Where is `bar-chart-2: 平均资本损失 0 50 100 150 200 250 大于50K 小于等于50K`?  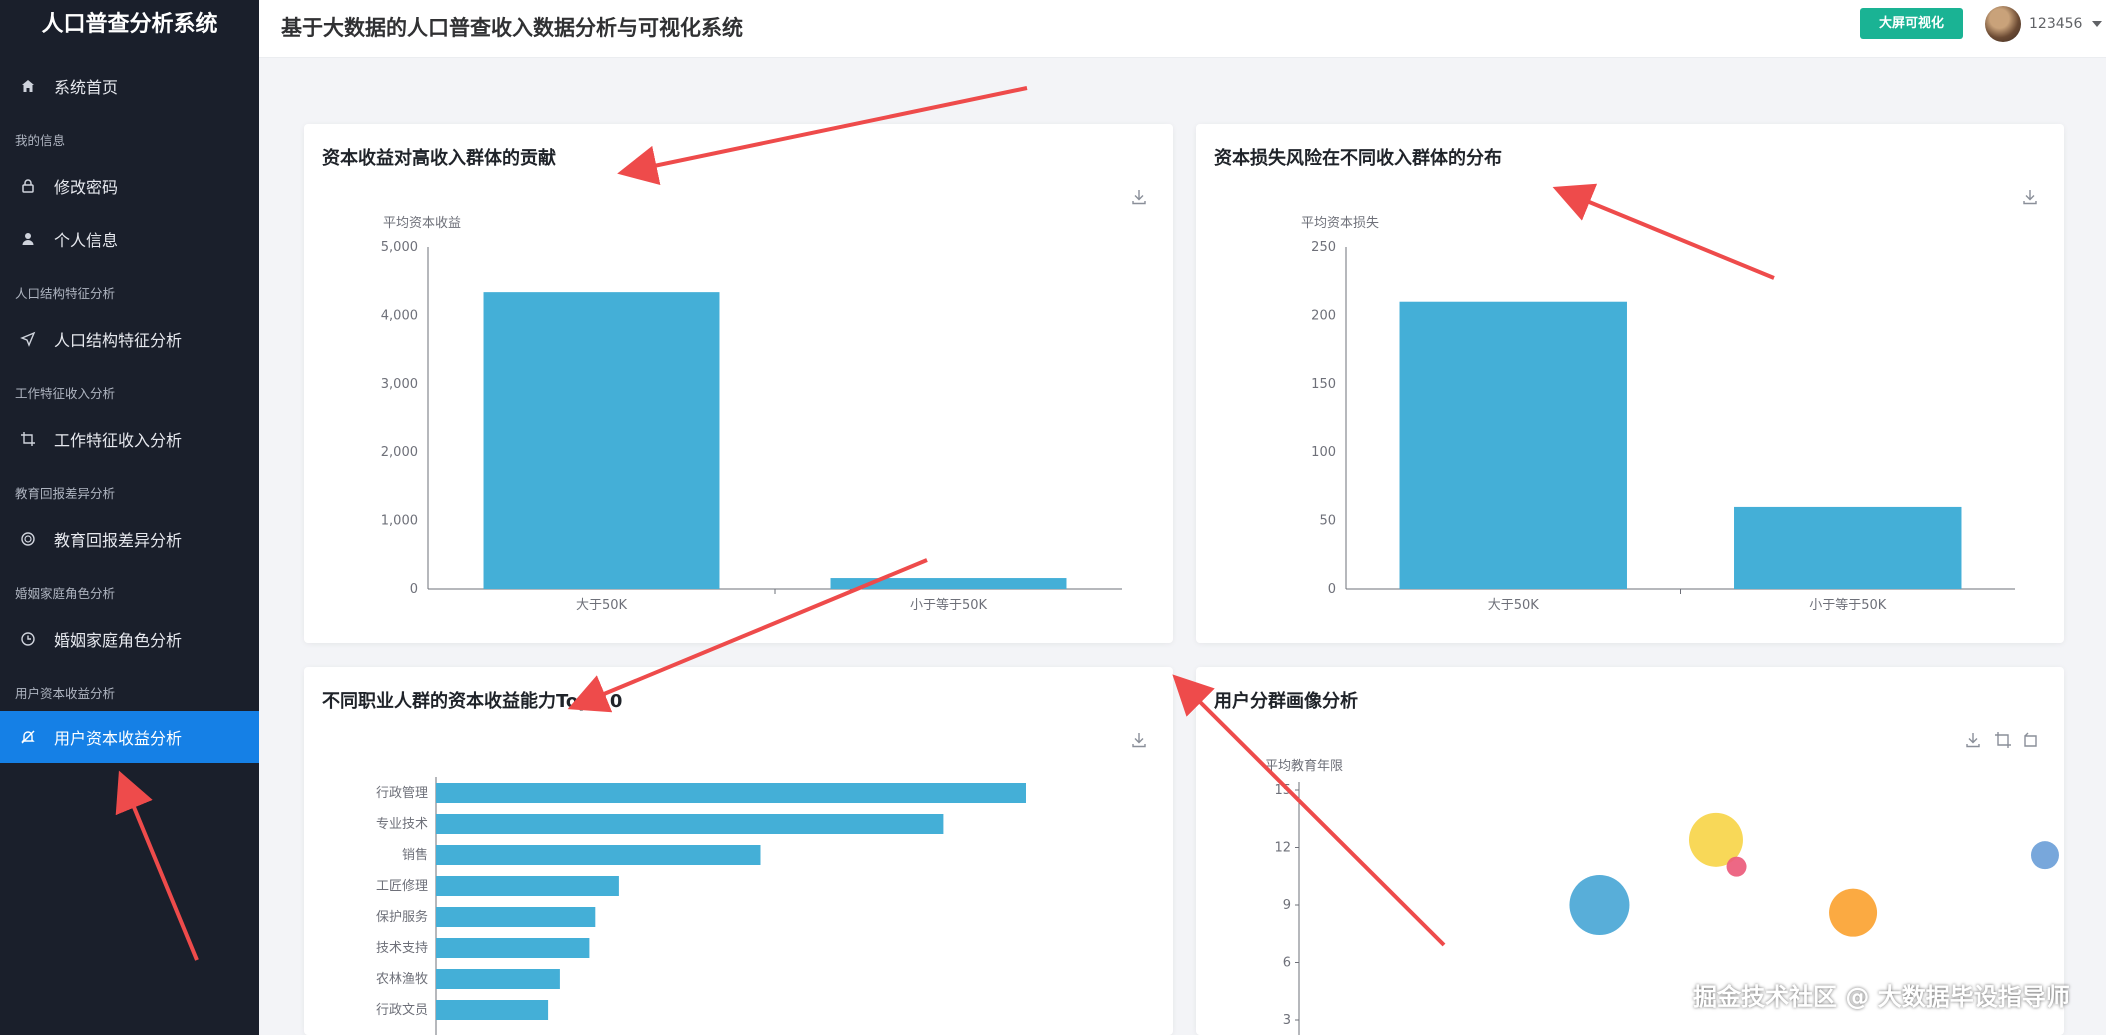
bar-chart-2: 平均资本损失 0 50 100 150 200 250 大于50K 小于等于50K is located at coordinates (1658, 414).